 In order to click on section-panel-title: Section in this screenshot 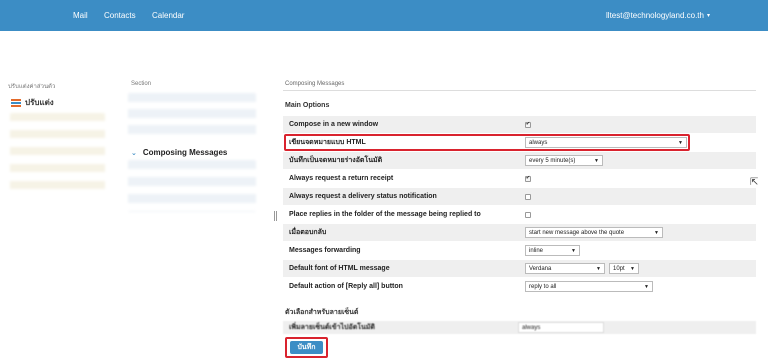, I will do `click(141, 84)`.